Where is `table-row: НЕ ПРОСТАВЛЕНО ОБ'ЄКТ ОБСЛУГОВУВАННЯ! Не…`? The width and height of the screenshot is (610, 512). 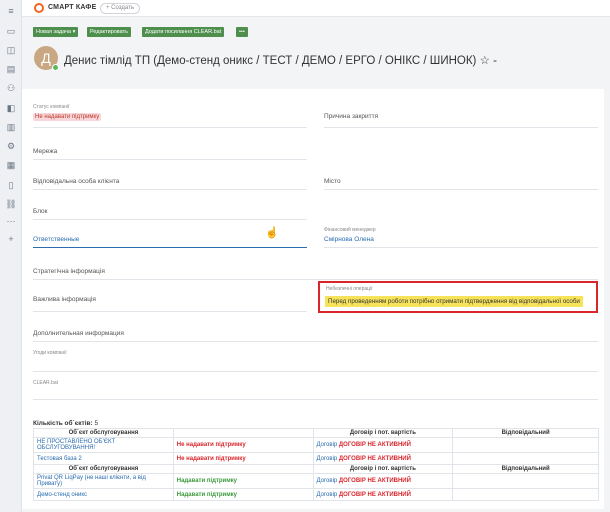
table-row: НЕ ПРОСТАВЛЕНО ОБ'ЄКТ ОБСЛУГОВУВАННЯ! Не… is located at coordinates (316, 445).